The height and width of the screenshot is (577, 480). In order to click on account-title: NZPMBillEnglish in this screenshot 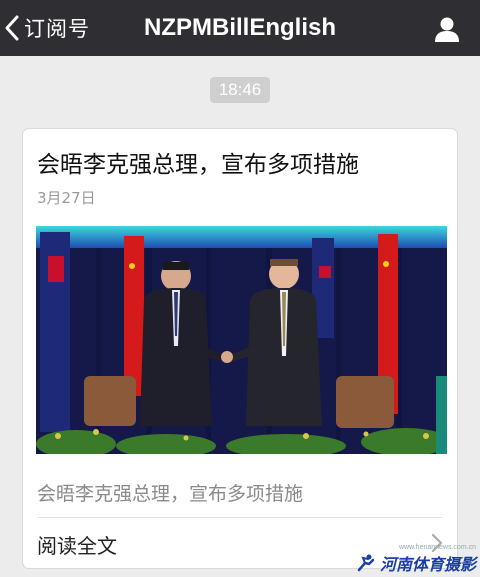, I will do `click(240, 27)`.